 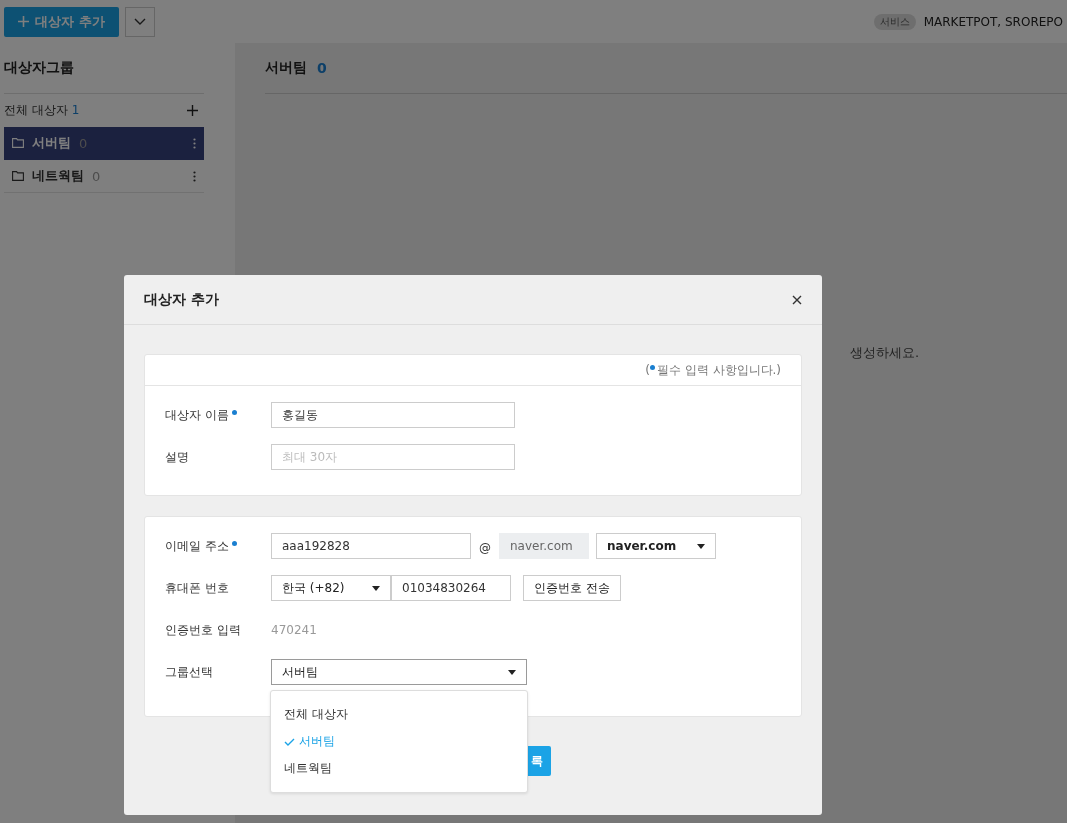 What do you see at coordinates (399, 768) in the screenshot?
I see `dropdown-option: 네트웍팀` at bounding box center [399, 768].